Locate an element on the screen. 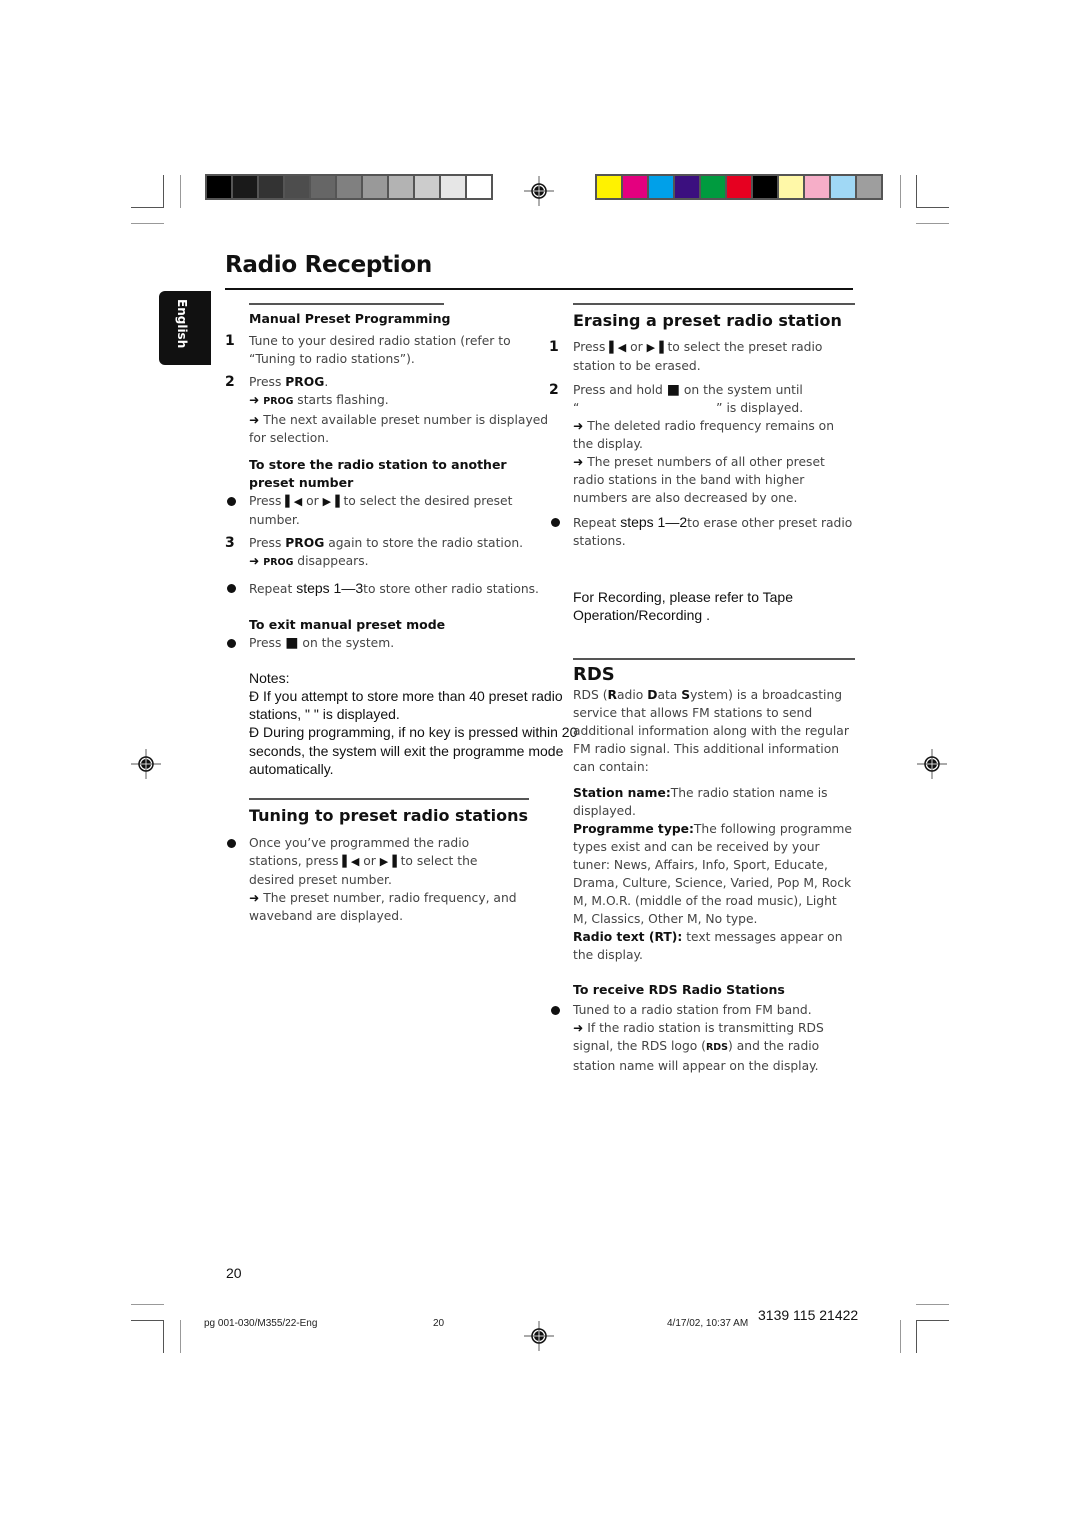  step-number: 3 is located at coordinates (230, 542).